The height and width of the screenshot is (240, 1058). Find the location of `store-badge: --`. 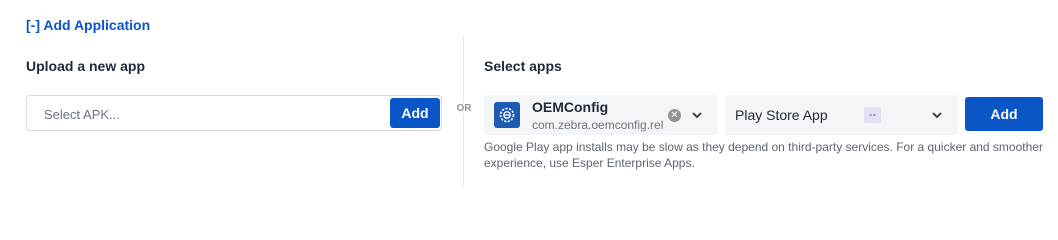

store-badge: -- is located at coordinates (872, 115).